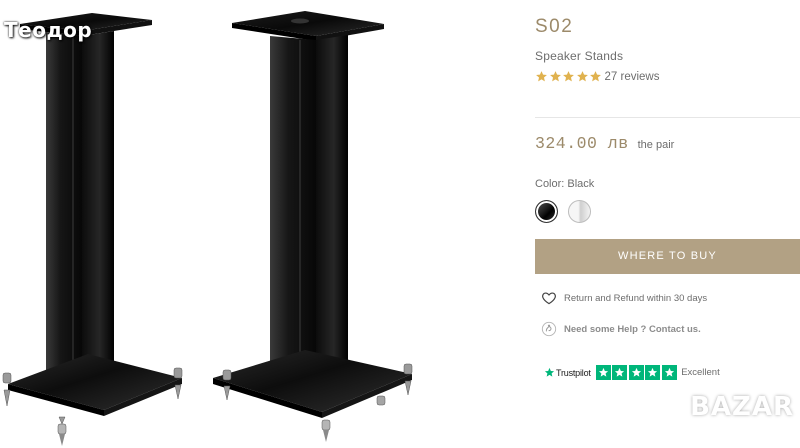 This screenshot has height=448, width=800. Describe the element at coordinates (700, 372) in the screenshot. I see `trustpilot-rating-label: Excellent` at that location.